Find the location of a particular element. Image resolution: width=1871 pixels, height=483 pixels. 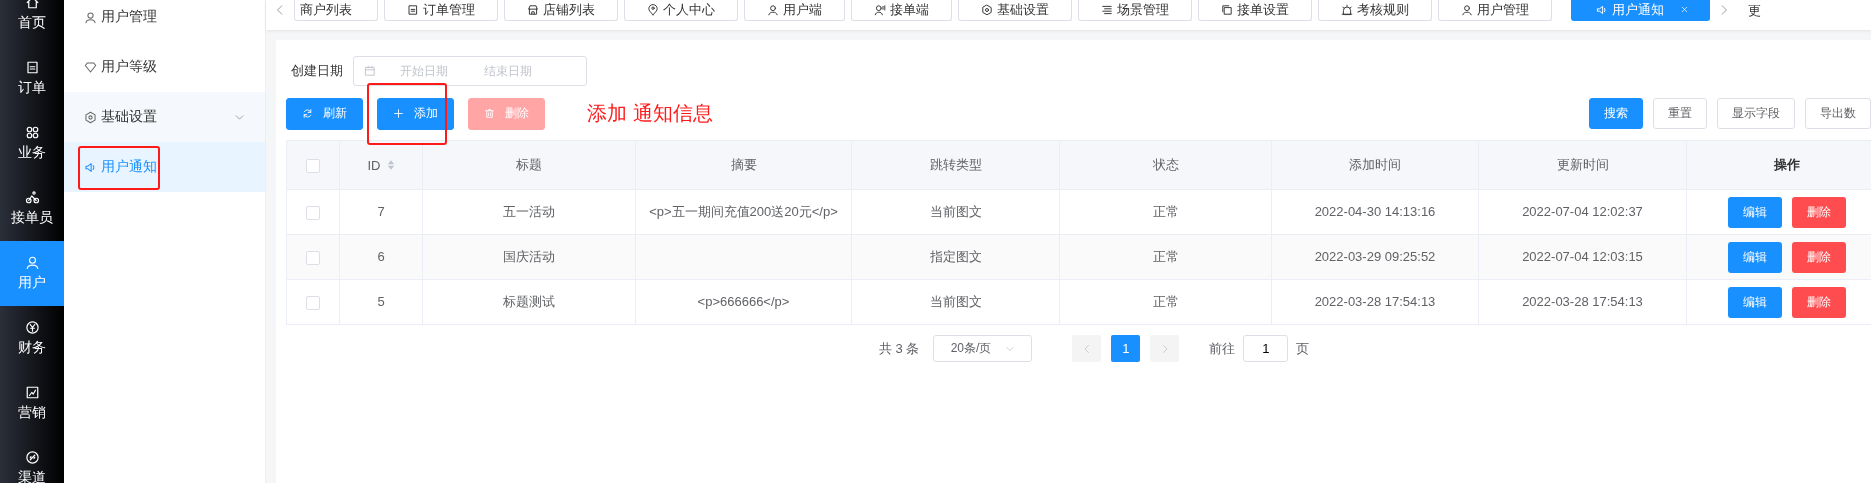

select-all-checkbox is located at coordinates (313, 165).